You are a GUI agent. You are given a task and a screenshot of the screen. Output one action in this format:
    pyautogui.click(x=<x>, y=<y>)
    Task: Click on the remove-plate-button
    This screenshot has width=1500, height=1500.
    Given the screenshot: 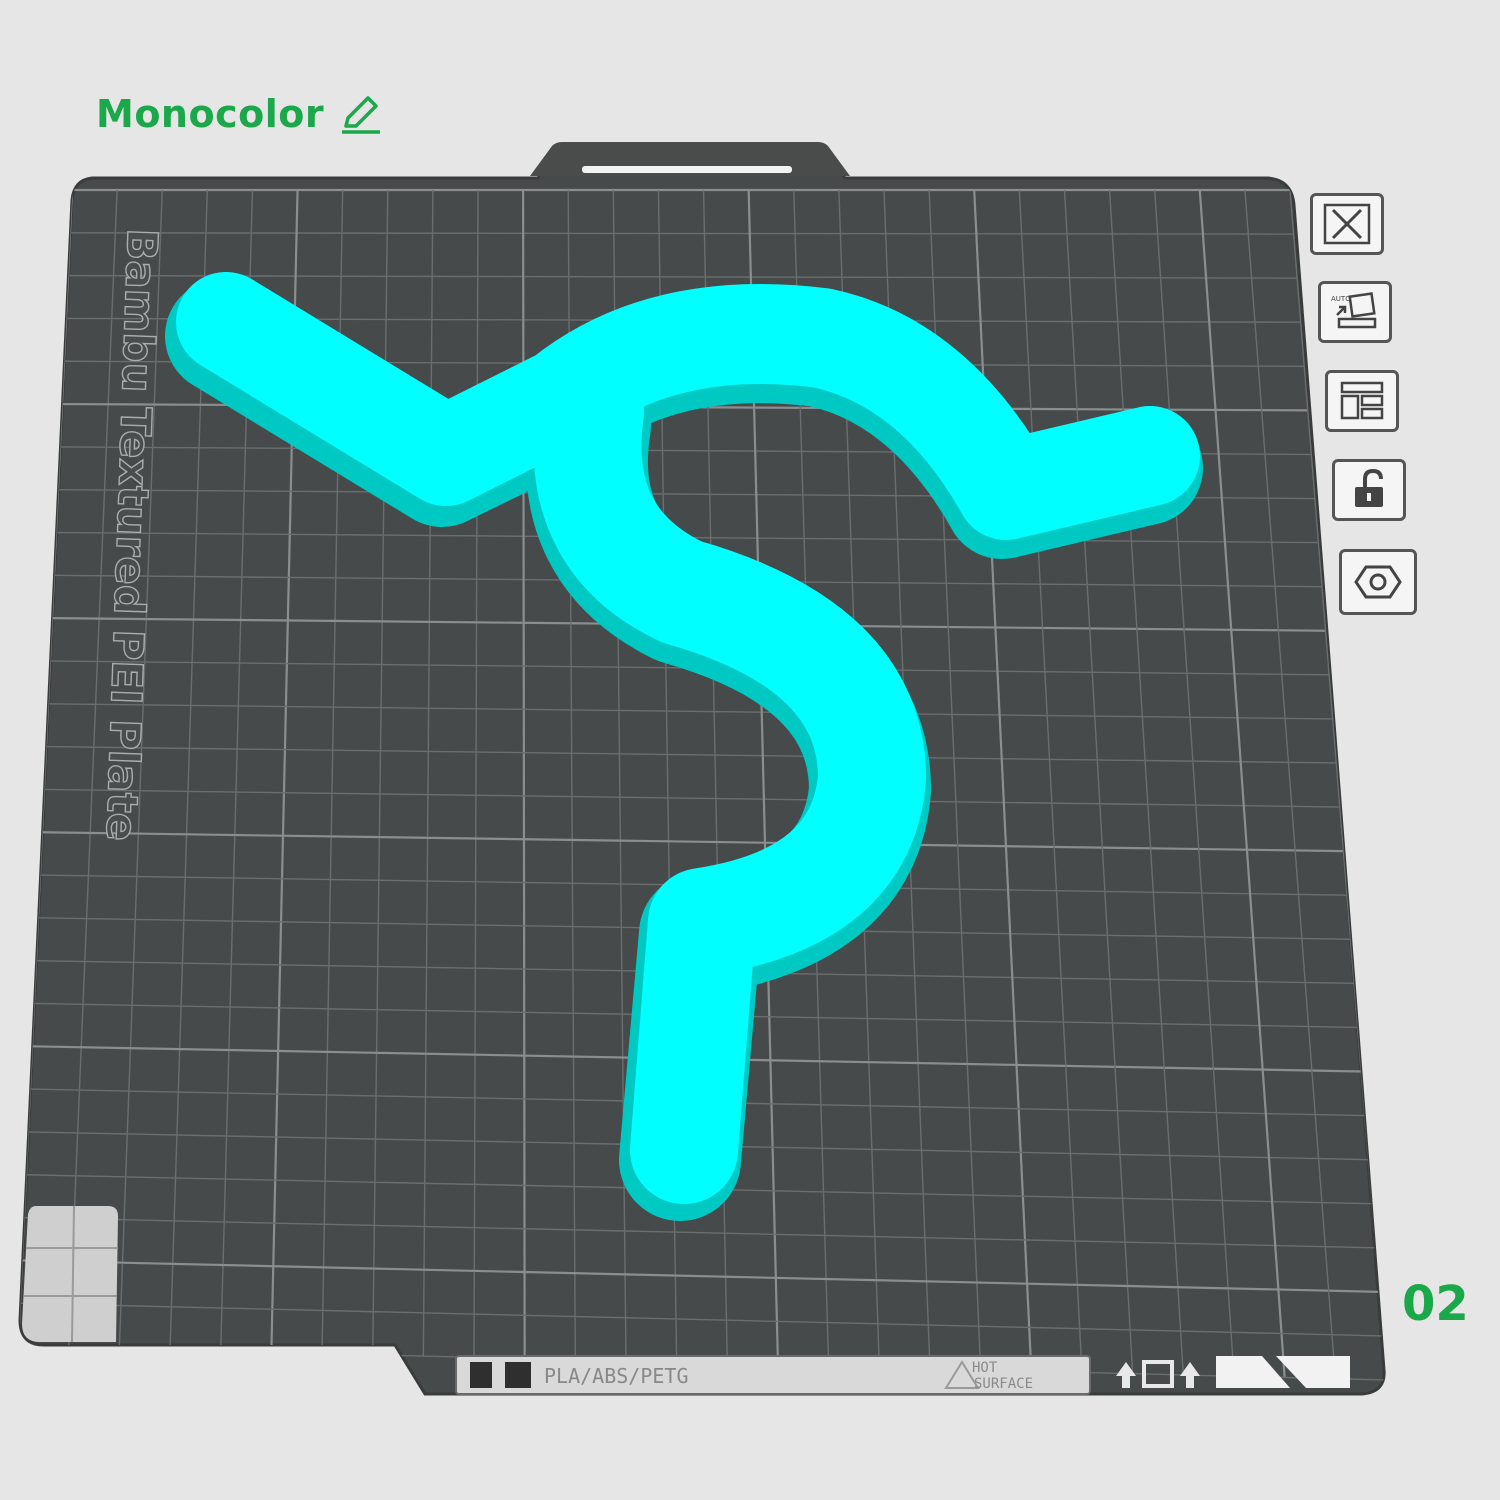 What is the action you would take?
    pyautogui.click(x=1347, y=224)
    